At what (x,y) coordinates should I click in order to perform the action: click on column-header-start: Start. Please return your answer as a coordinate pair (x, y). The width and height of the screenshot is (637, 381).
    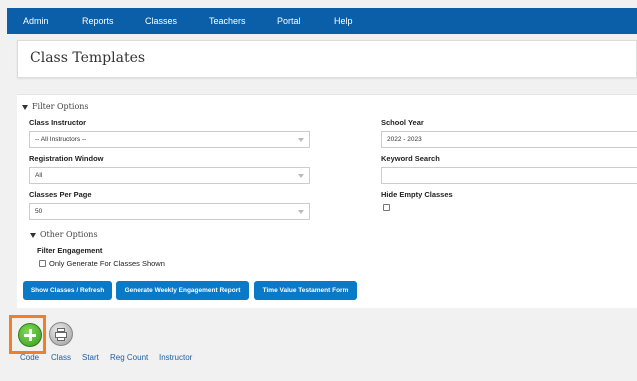
    Looking at the image, I should click on (90, 357).